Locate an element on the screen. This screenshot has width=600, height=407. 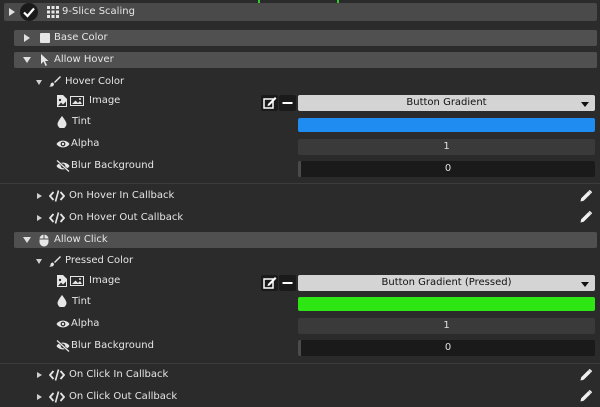
color-square-icon is located at coordinates (45, 38).